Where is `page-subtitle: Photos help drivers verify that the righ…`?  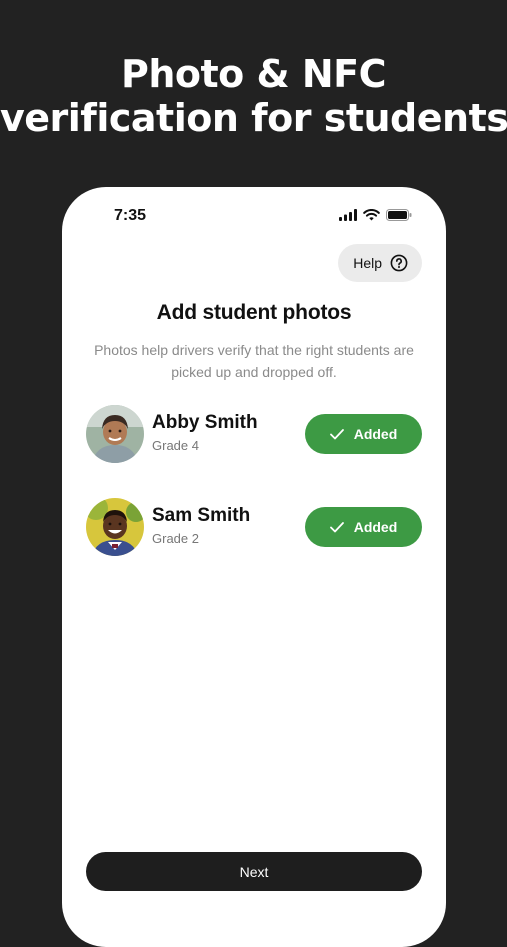
page-subtitle: Photos help drivers verify that the righ… is located at coordinates (254, 361).